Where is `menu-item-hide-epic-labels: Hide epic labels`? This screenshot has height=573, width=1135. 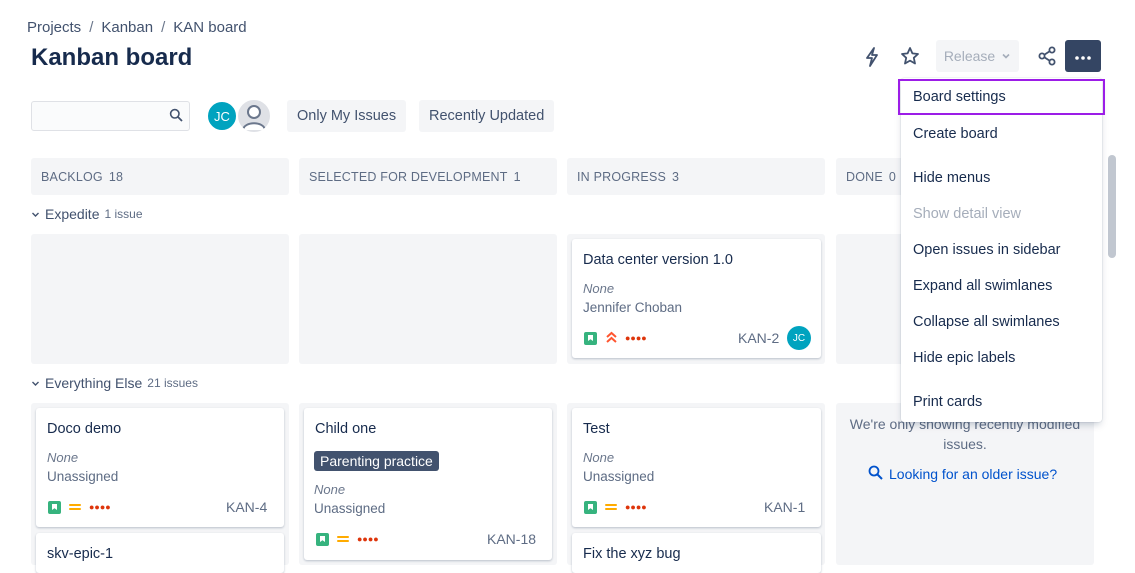 menu-item-hide-epic-labels: Hide epic labels is located at coordinates (1001, 358).